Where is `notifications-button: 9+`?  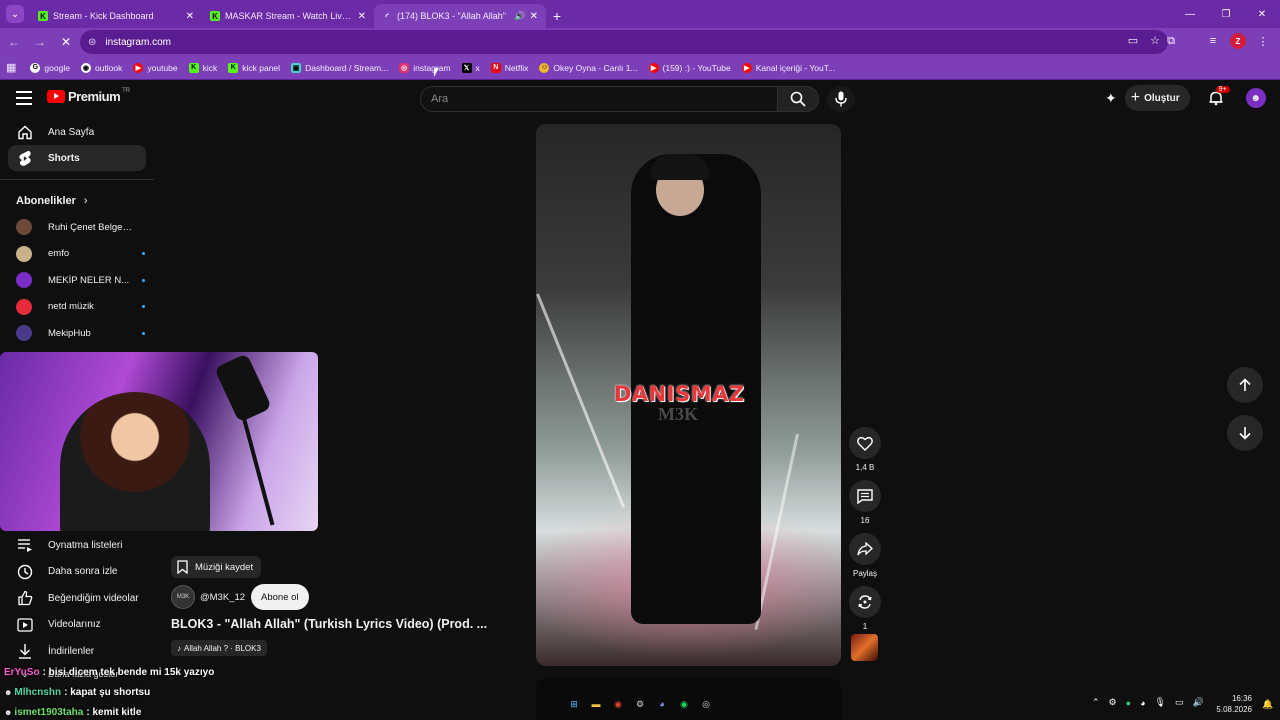
notifications-button: 9+ is located at coordinates (1217, 98).